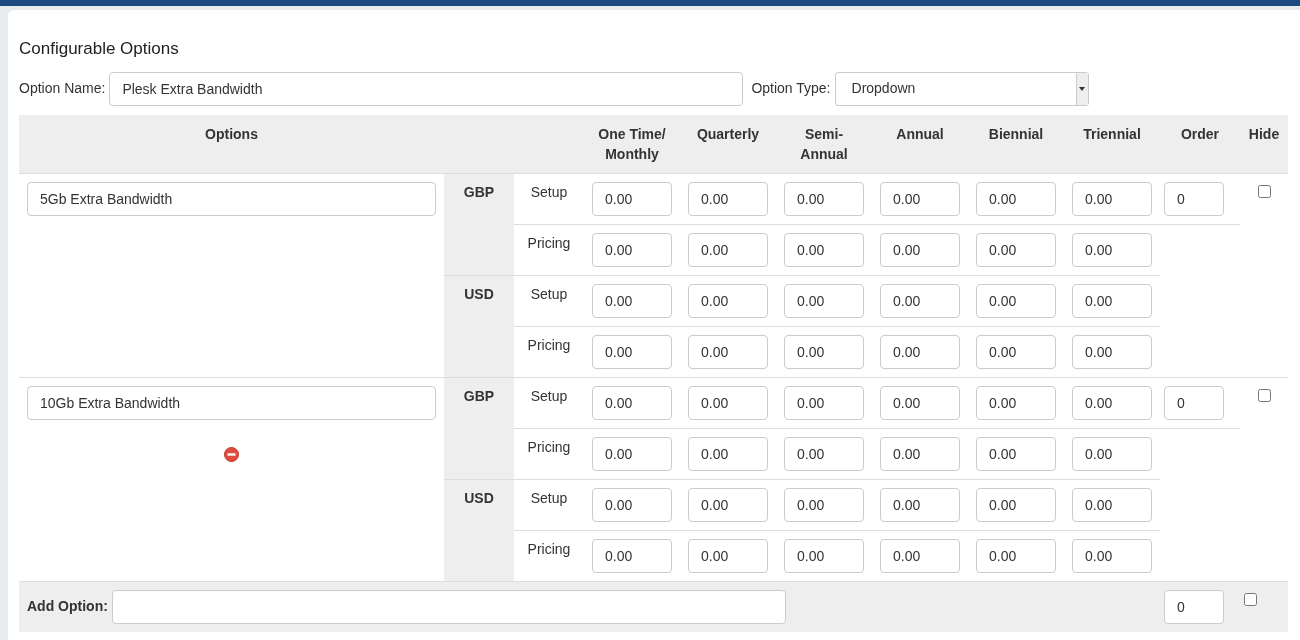  Describe the element at coordinates (99, 49) in the screenshot. I see `section-title: Configurable Options` at that location.